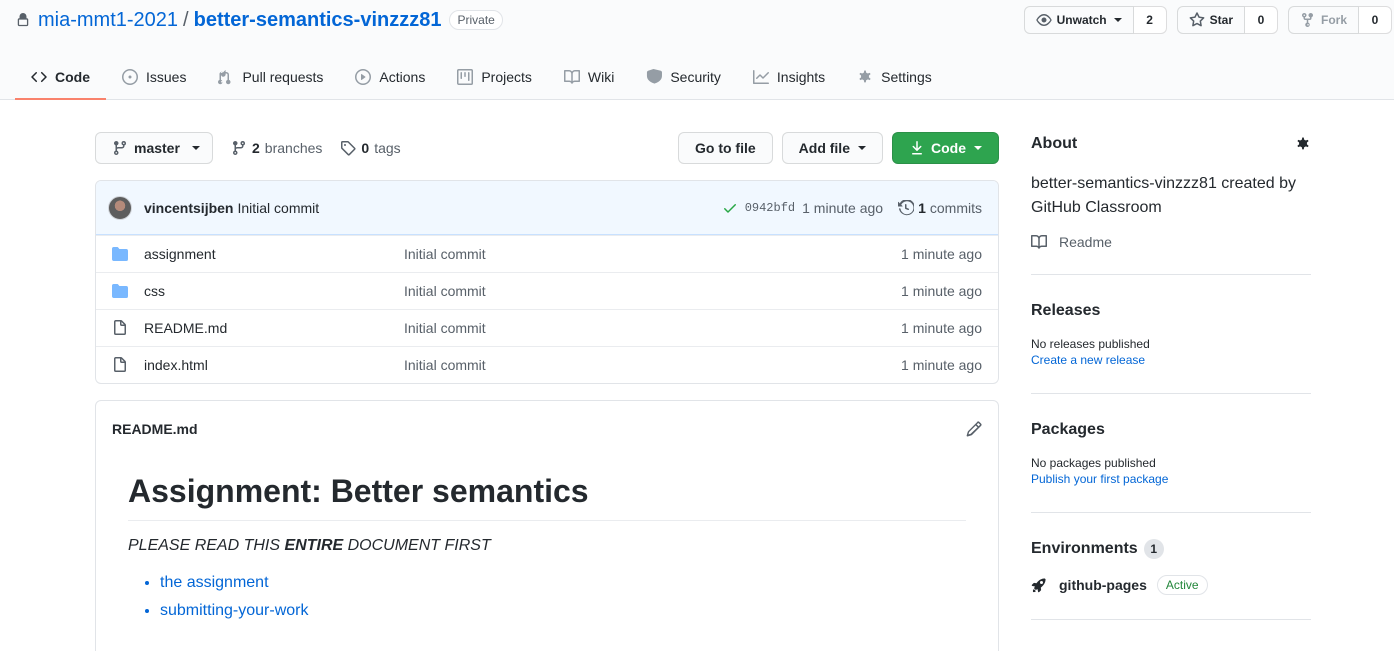  Describe the element at coordinates (843, 207) in the screenshot. I see `commit-age: 1 minute ago` at that location.